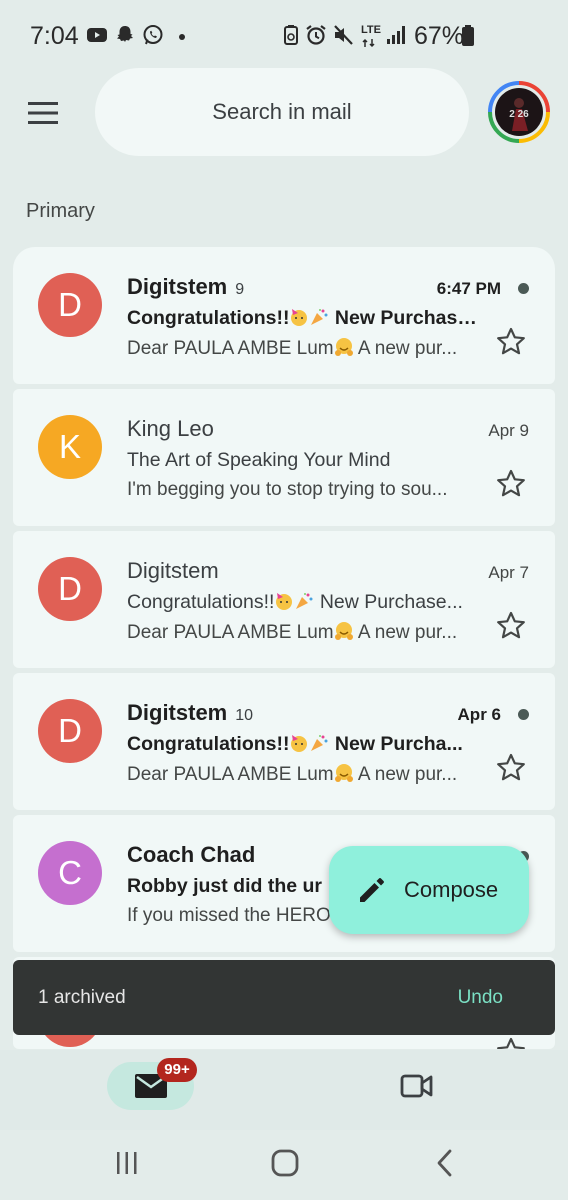 This screenshot has width=568, height=1200. I want to click on hamburger-icon, so click(43, 113).